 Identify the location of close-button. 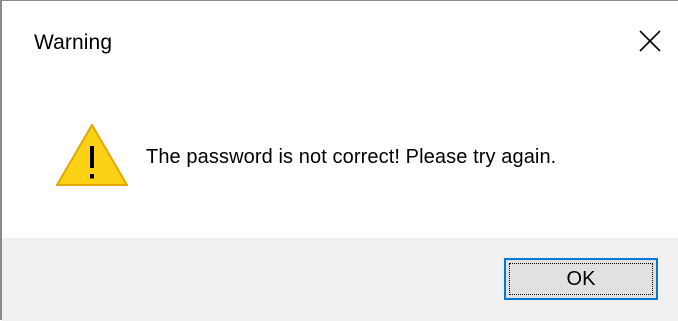
(650, 41).